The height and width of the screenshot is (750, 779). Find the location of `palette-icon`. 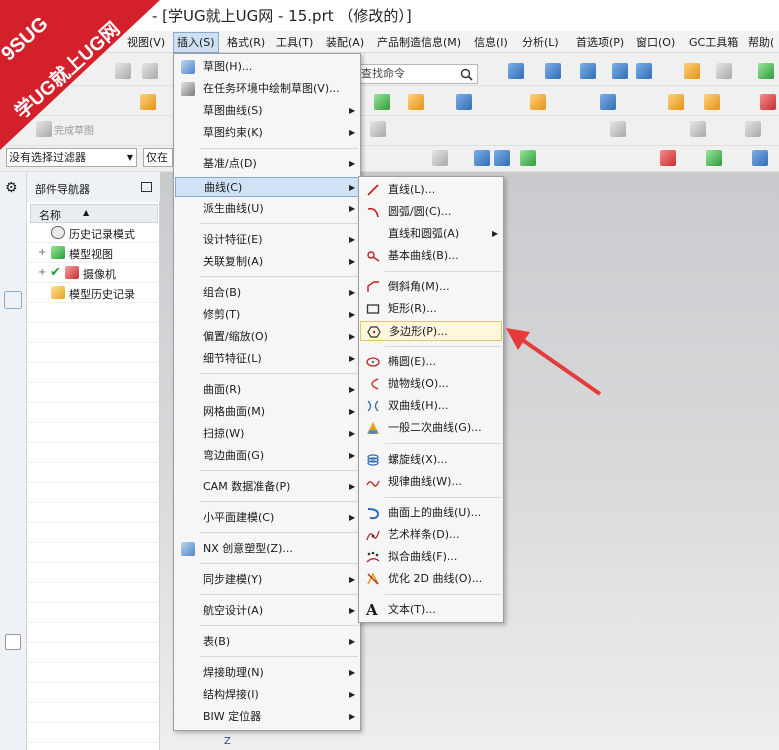

palette-icon is located at coordinates (13, 505).